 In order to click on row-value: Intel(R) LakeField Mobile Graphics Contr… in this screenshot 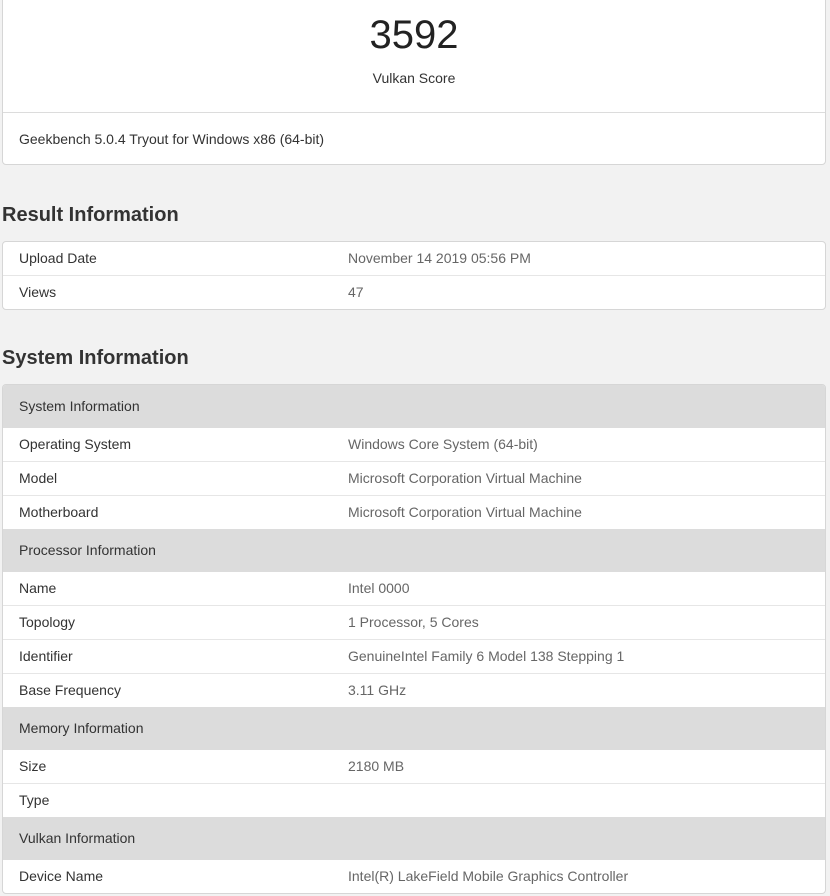, I will do `click(488, 876)`.